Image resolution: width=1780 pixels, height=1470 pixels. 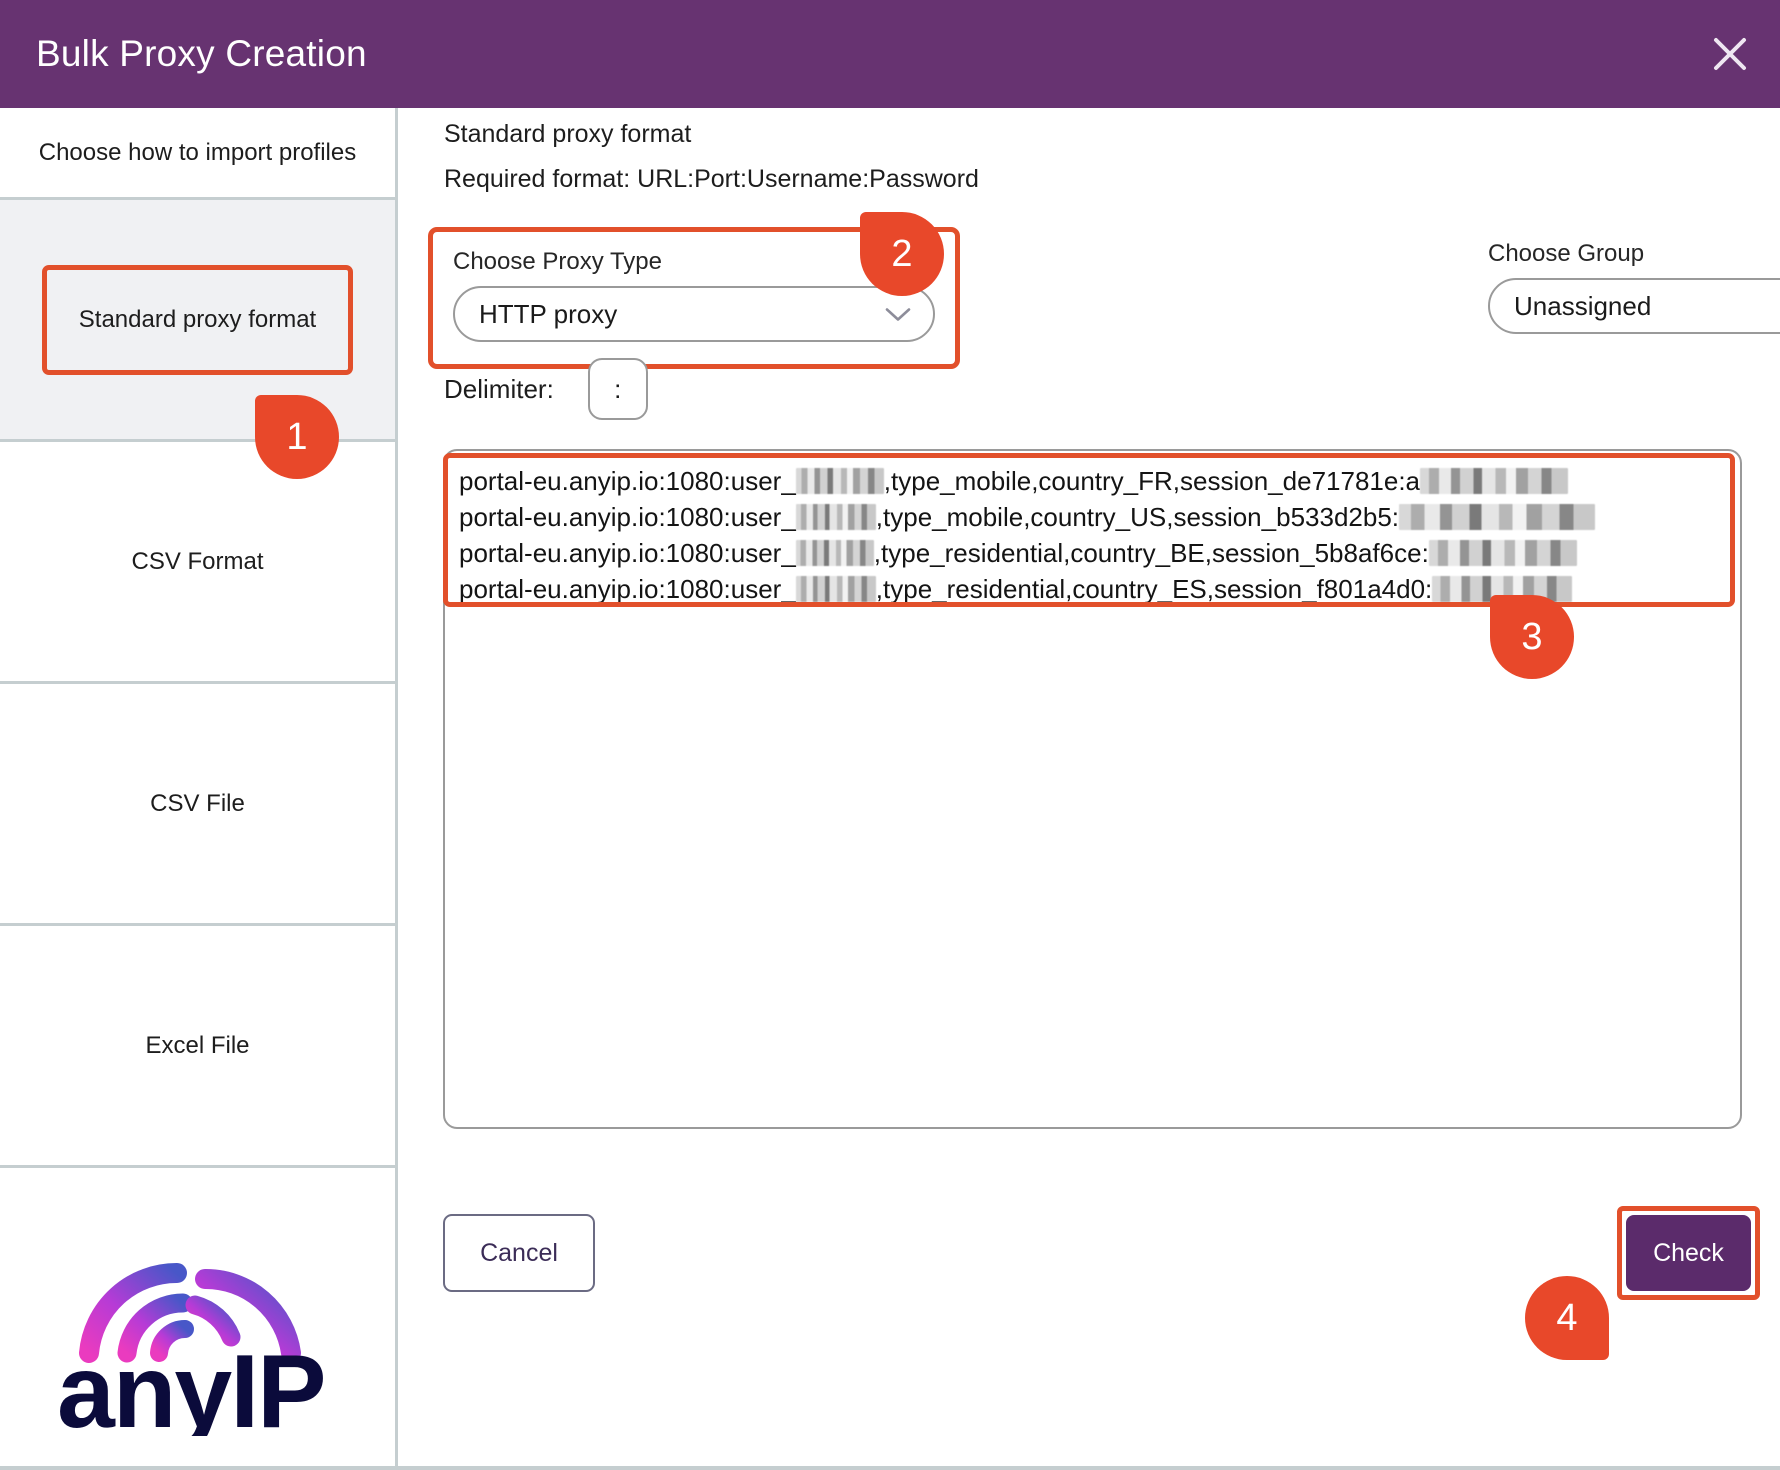 I want to click on anyip-logo: anyIP, so click(x=197, y=1348).